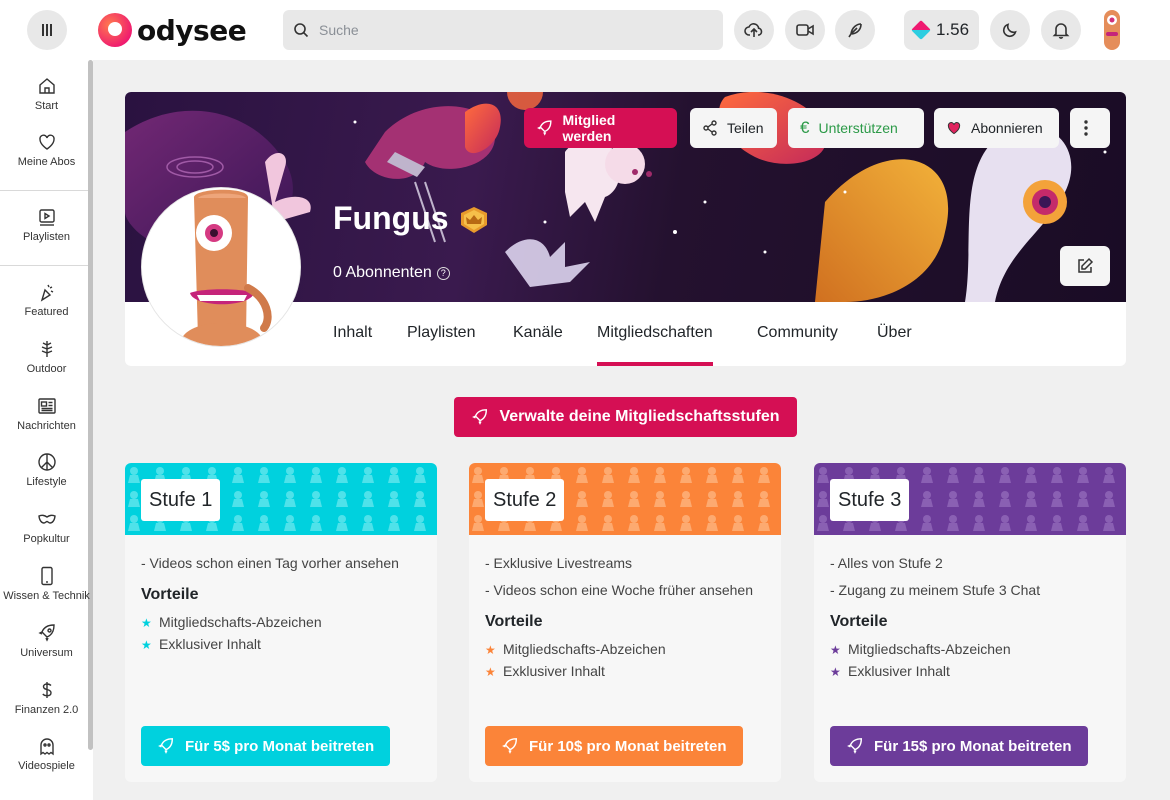 The image size is (1170, 800). What do you see at coordinates (1085, 266) in the screenshot?
I see `edit-channel-button` at bounding box center [1085, 266].